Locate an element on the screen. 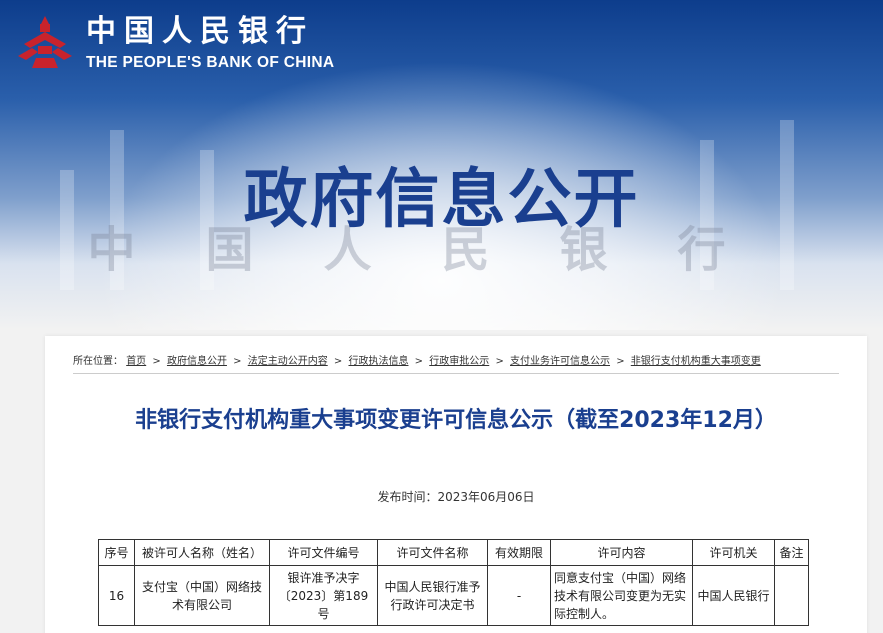  logo-chinese-name: 中国人民银行 is located at coordinates (200, 31).